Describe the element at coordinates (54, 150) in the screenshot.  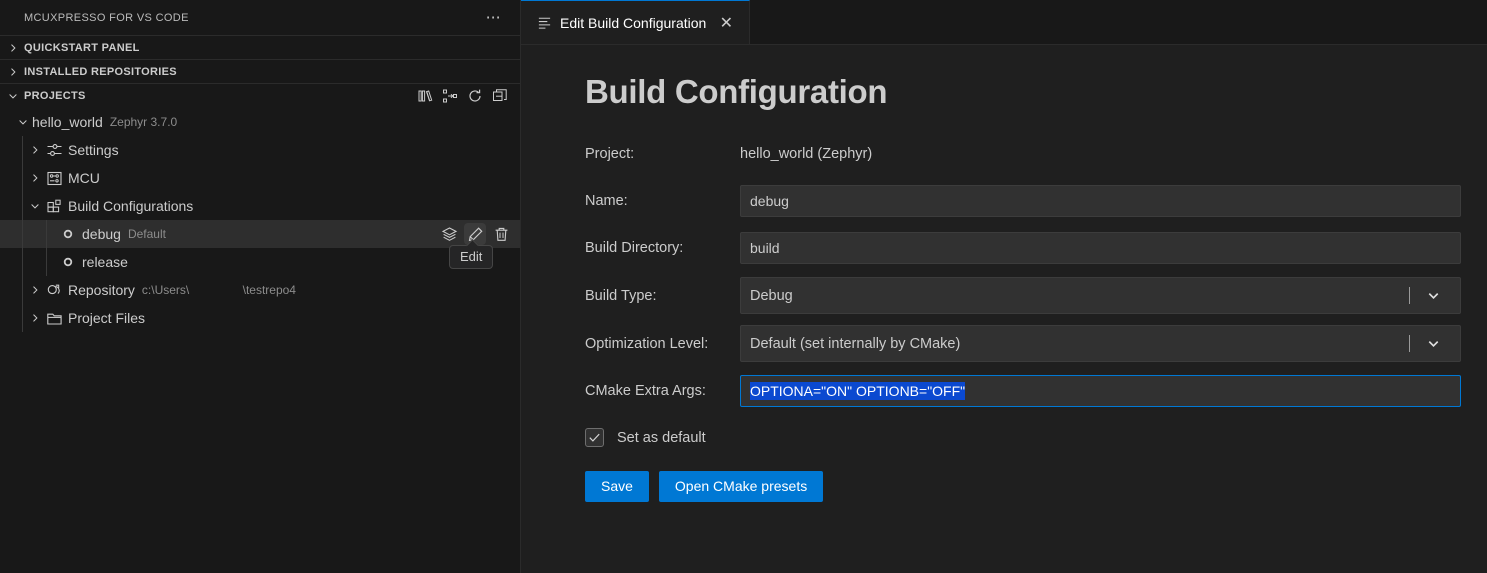
I see `settings-sliders-icon` at that location.